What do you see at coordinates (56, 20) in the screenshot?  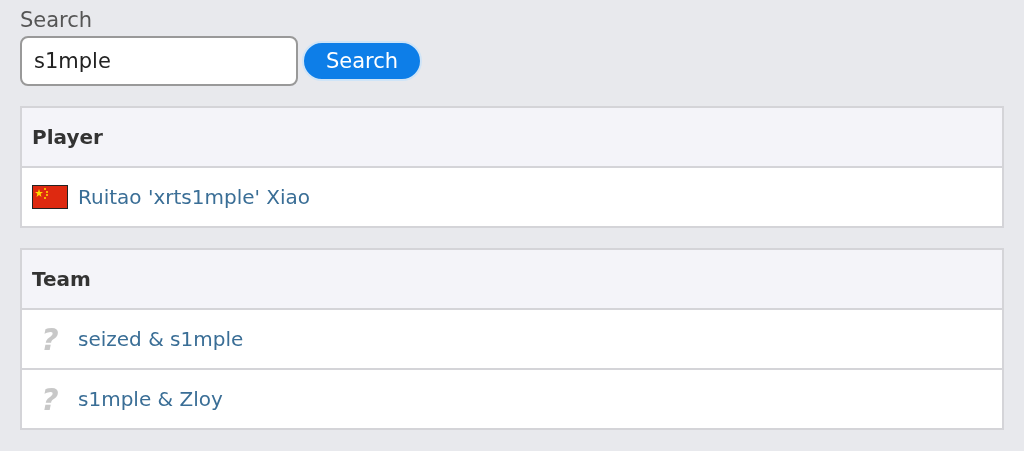 I see `search-label: Search` at bounding box center [56, 20].